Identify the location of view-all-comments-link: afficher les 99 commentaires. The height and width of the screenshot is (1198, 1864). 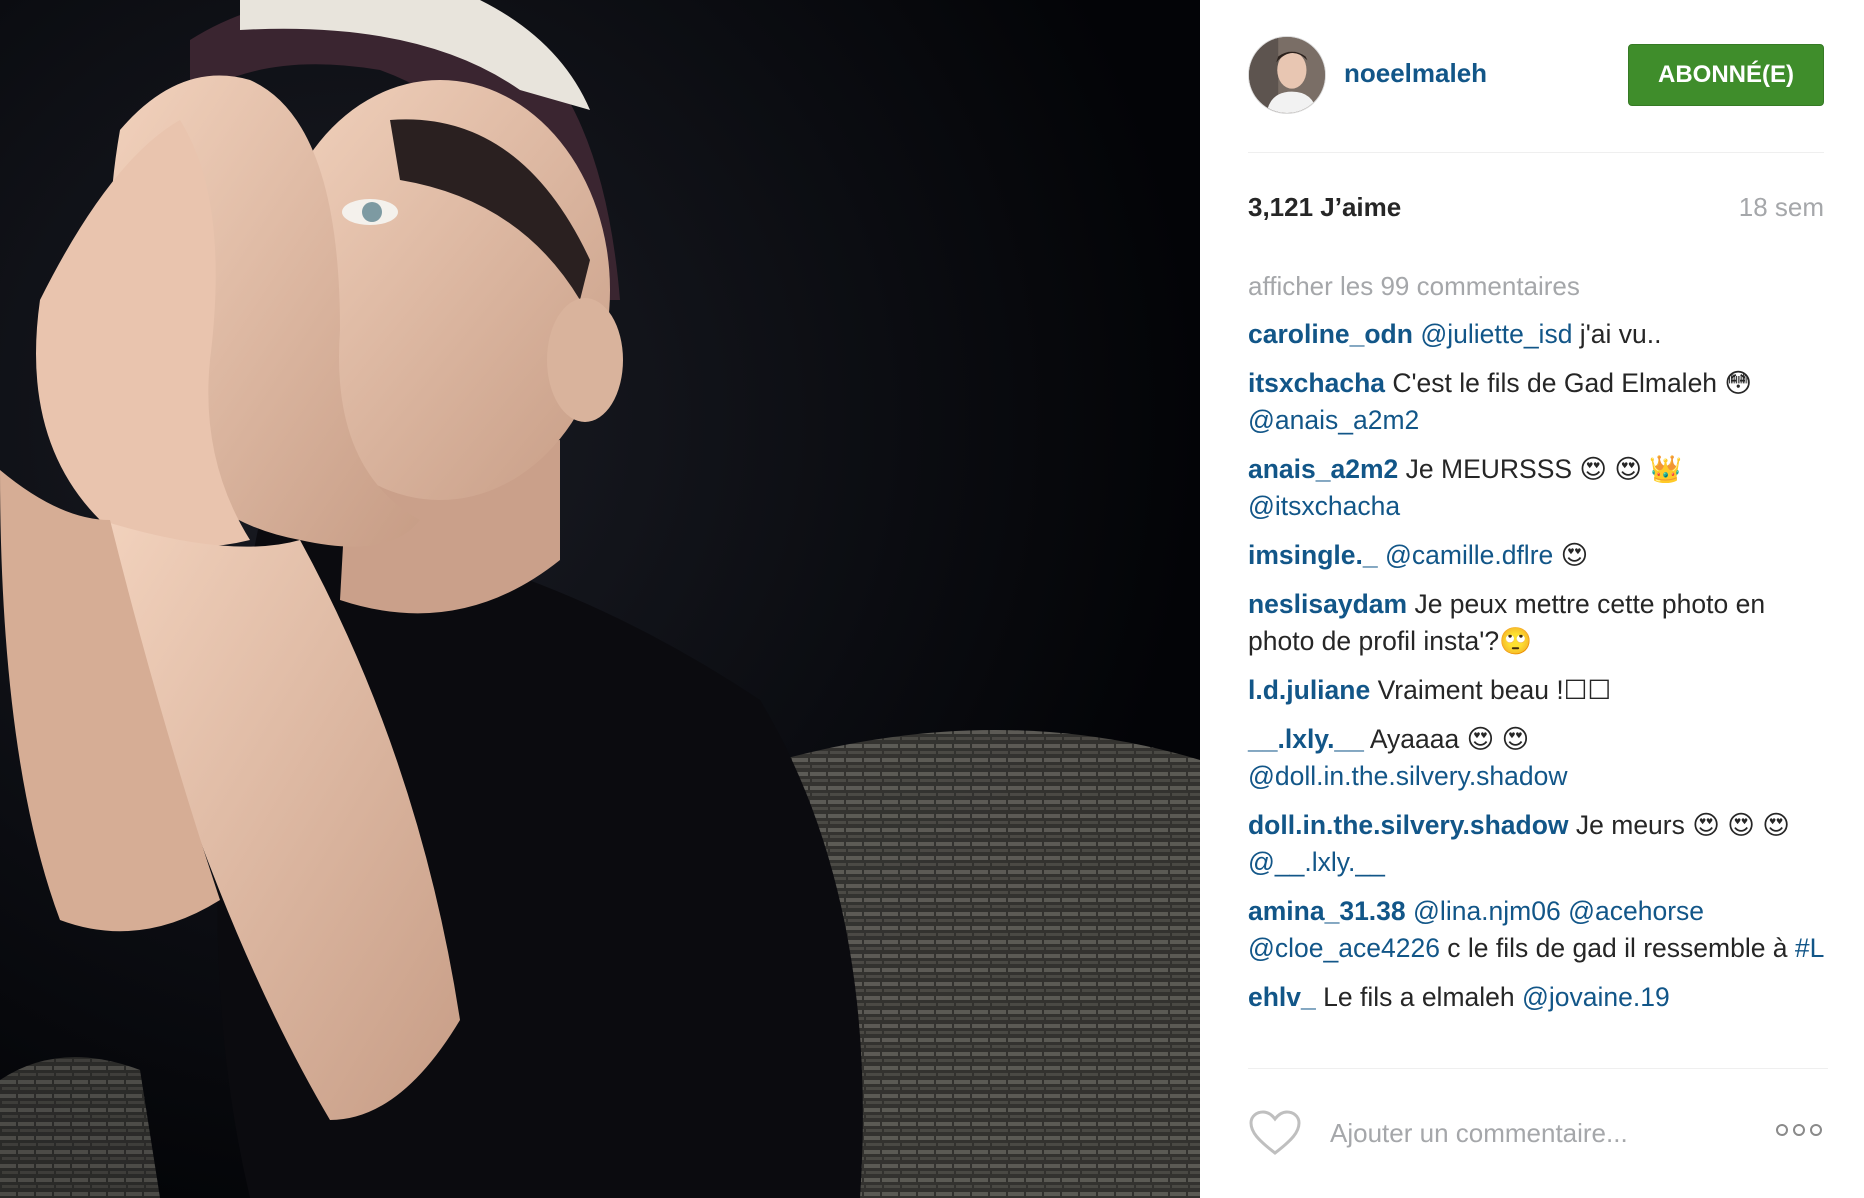
(1538, 286).